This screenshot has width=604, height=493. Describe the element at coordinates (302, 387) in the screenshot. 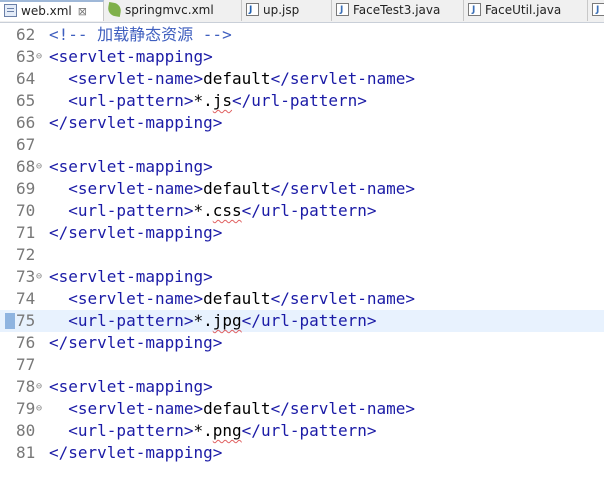

I see `code-line: 78 ⊖ <servlet-mapping>` at that location.